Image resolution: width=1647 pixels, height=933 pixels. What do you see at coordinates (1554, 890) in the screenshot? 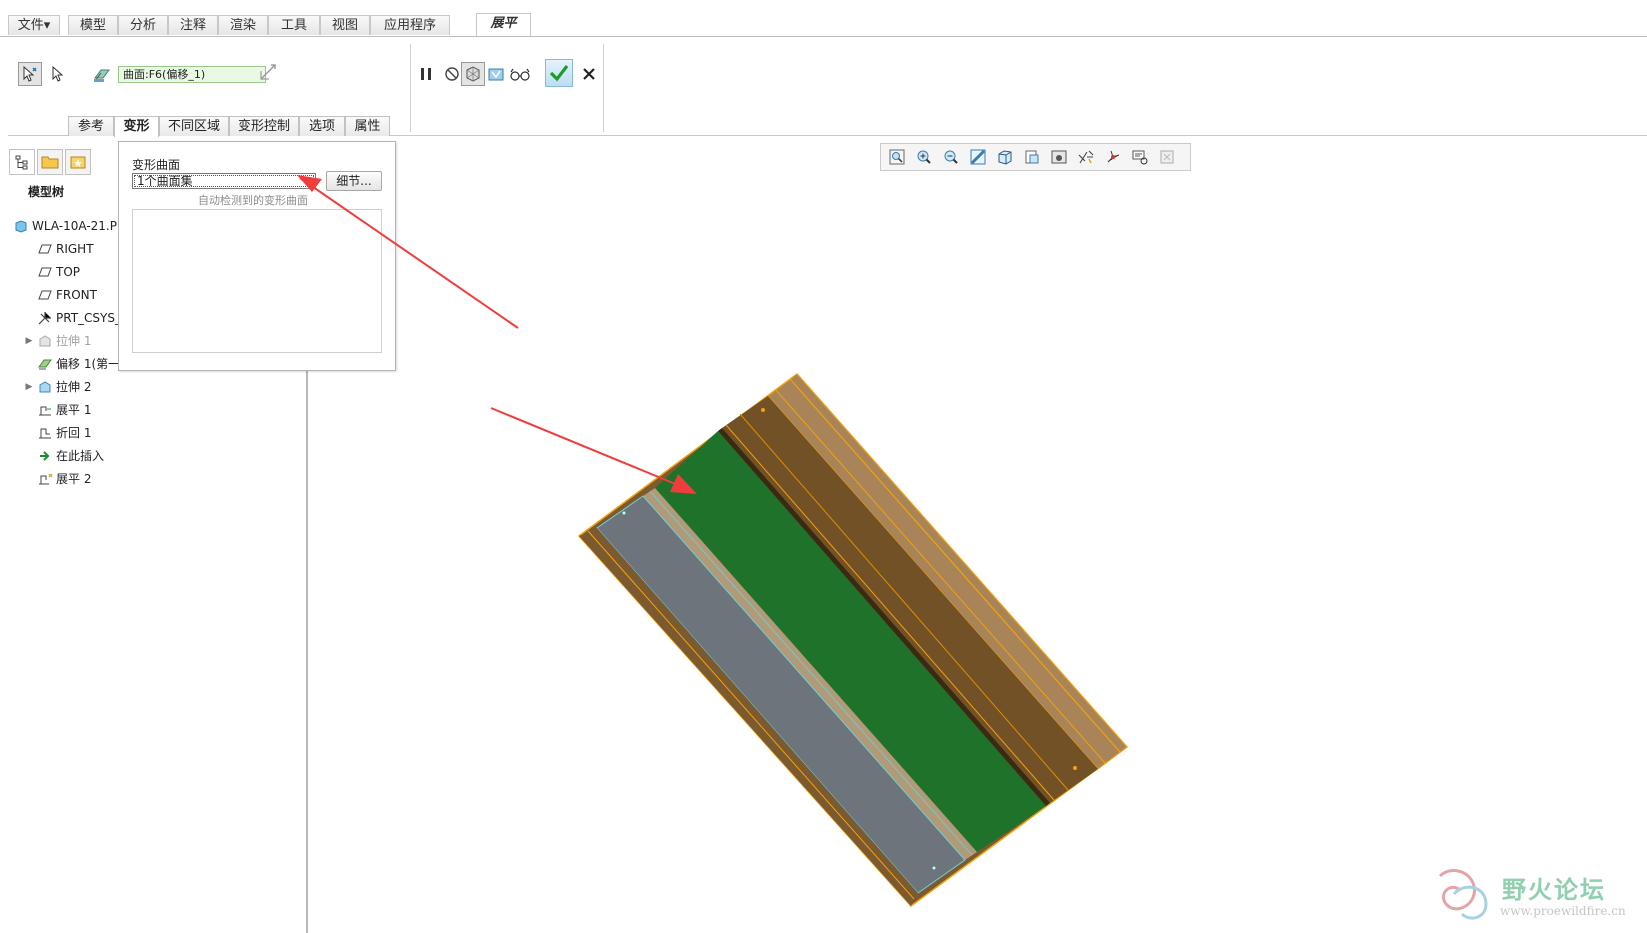
I see `watermark-text: 野火论坛` at bounding box center [1554, 890].